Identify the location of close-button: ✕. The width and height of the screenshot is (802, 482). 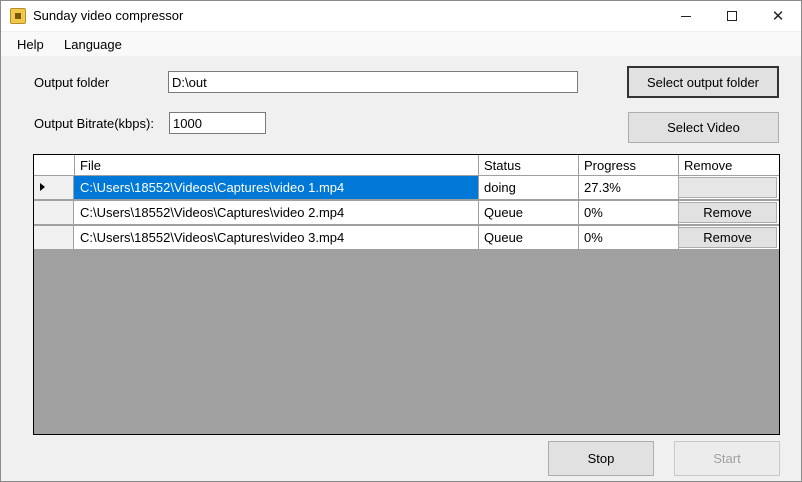
(778, 16).